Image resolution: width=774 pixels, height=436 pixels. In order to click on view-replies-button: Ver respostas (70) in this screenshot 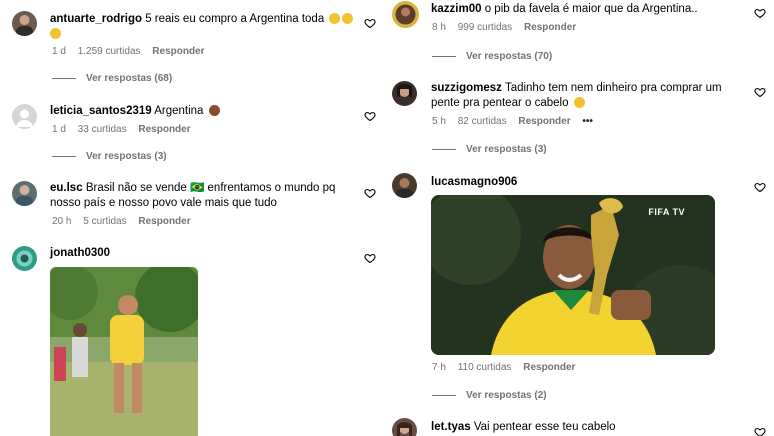, I will do `click(492, 56)`.